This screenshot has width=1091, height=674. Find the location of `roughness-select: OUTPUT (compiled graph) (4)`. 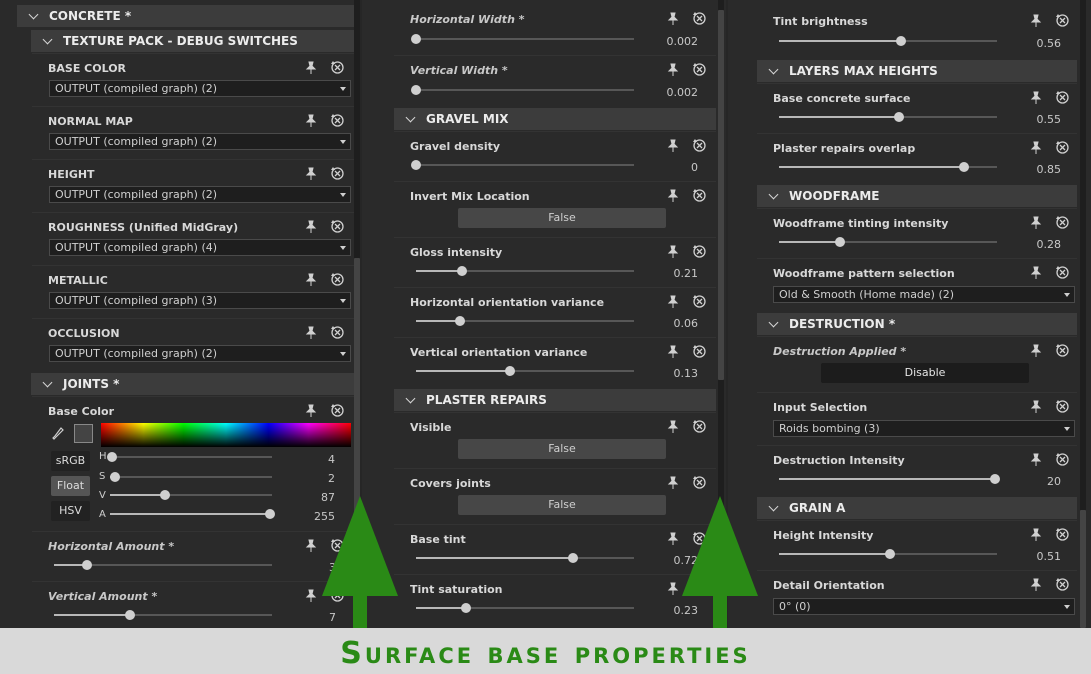

roughness-select: OUTPUT (compiled graph) (4) is located at coordinates (200, 247).